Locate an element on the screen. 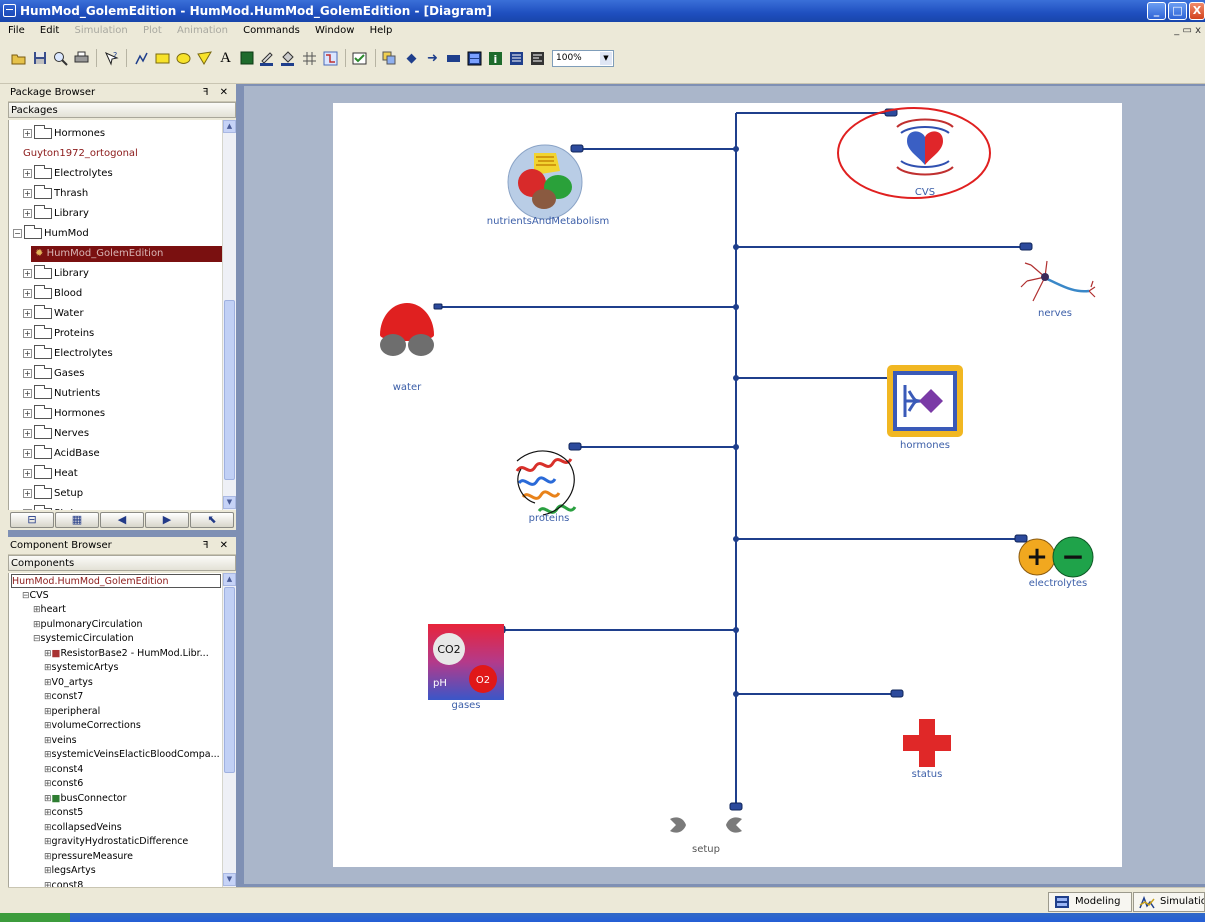  print-icon is located at coordinates (81, 58).